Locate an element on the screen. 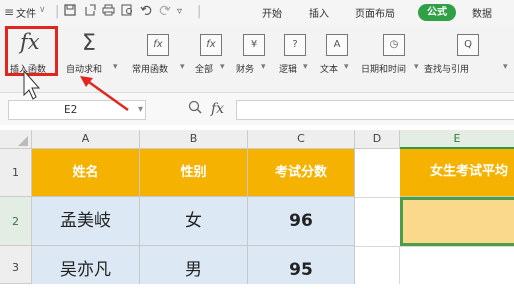 This screenshot has width=514, height=294. table-header-cell: 考试分数 is located at coordinates (301, 173).